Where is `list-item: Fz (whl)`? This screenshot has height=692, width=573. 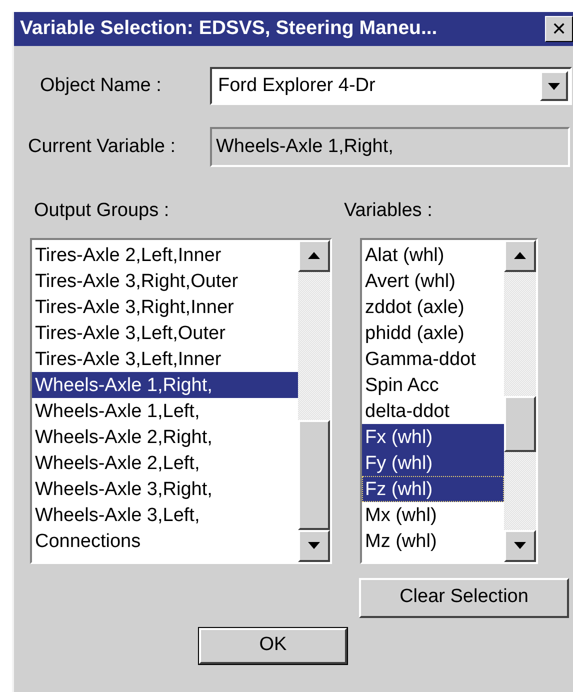 list-item: Fz (whl) is located at coordinates (433, 489).